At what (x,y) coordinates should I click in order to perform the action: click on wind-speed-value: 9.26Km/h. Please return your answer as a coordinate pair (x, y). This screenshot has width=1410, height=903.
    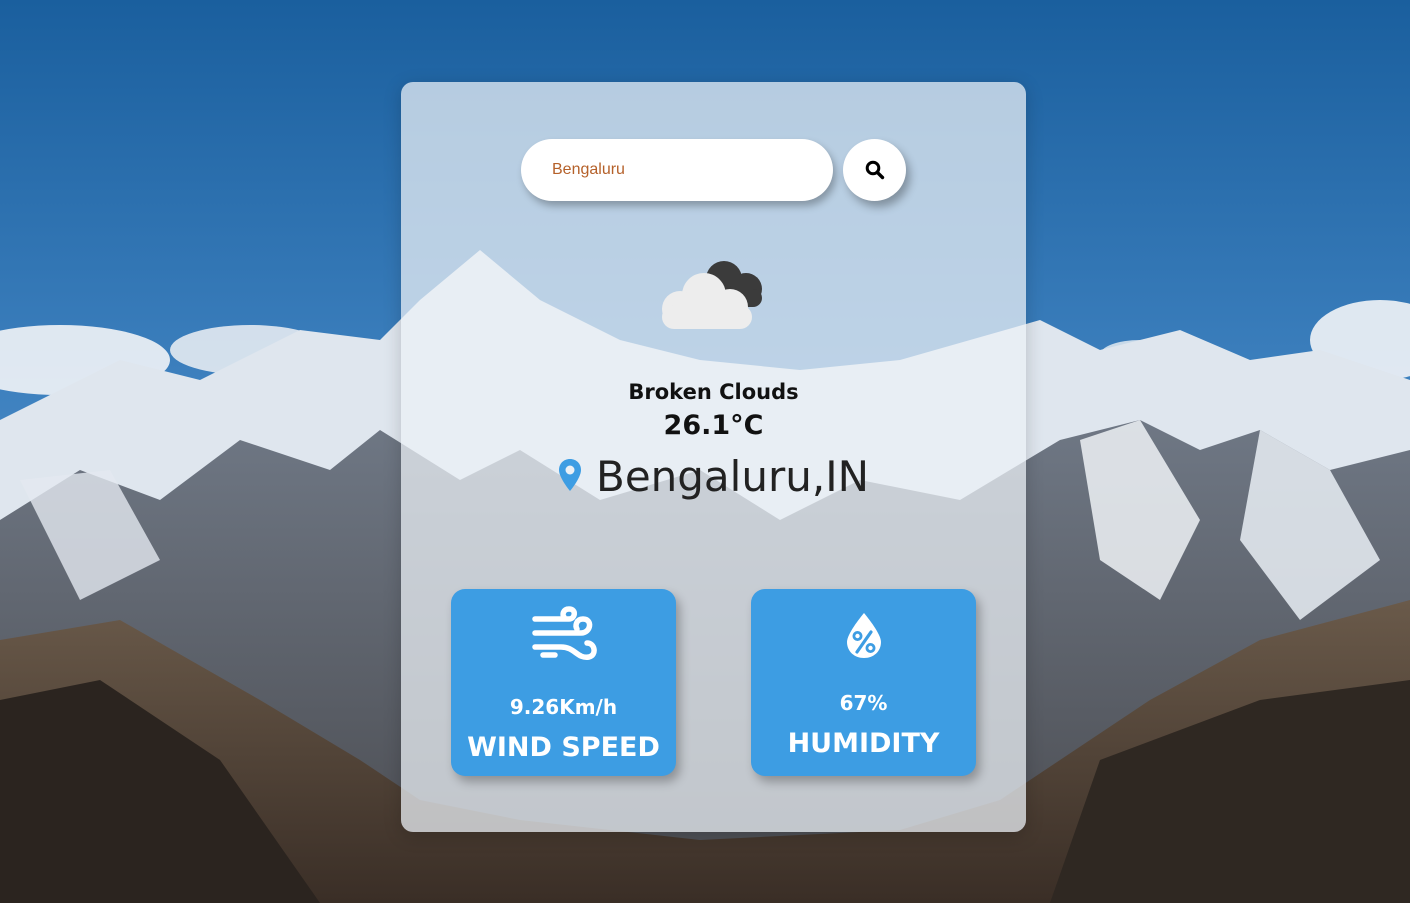
    Looking at the image, I should click on (563, 707).